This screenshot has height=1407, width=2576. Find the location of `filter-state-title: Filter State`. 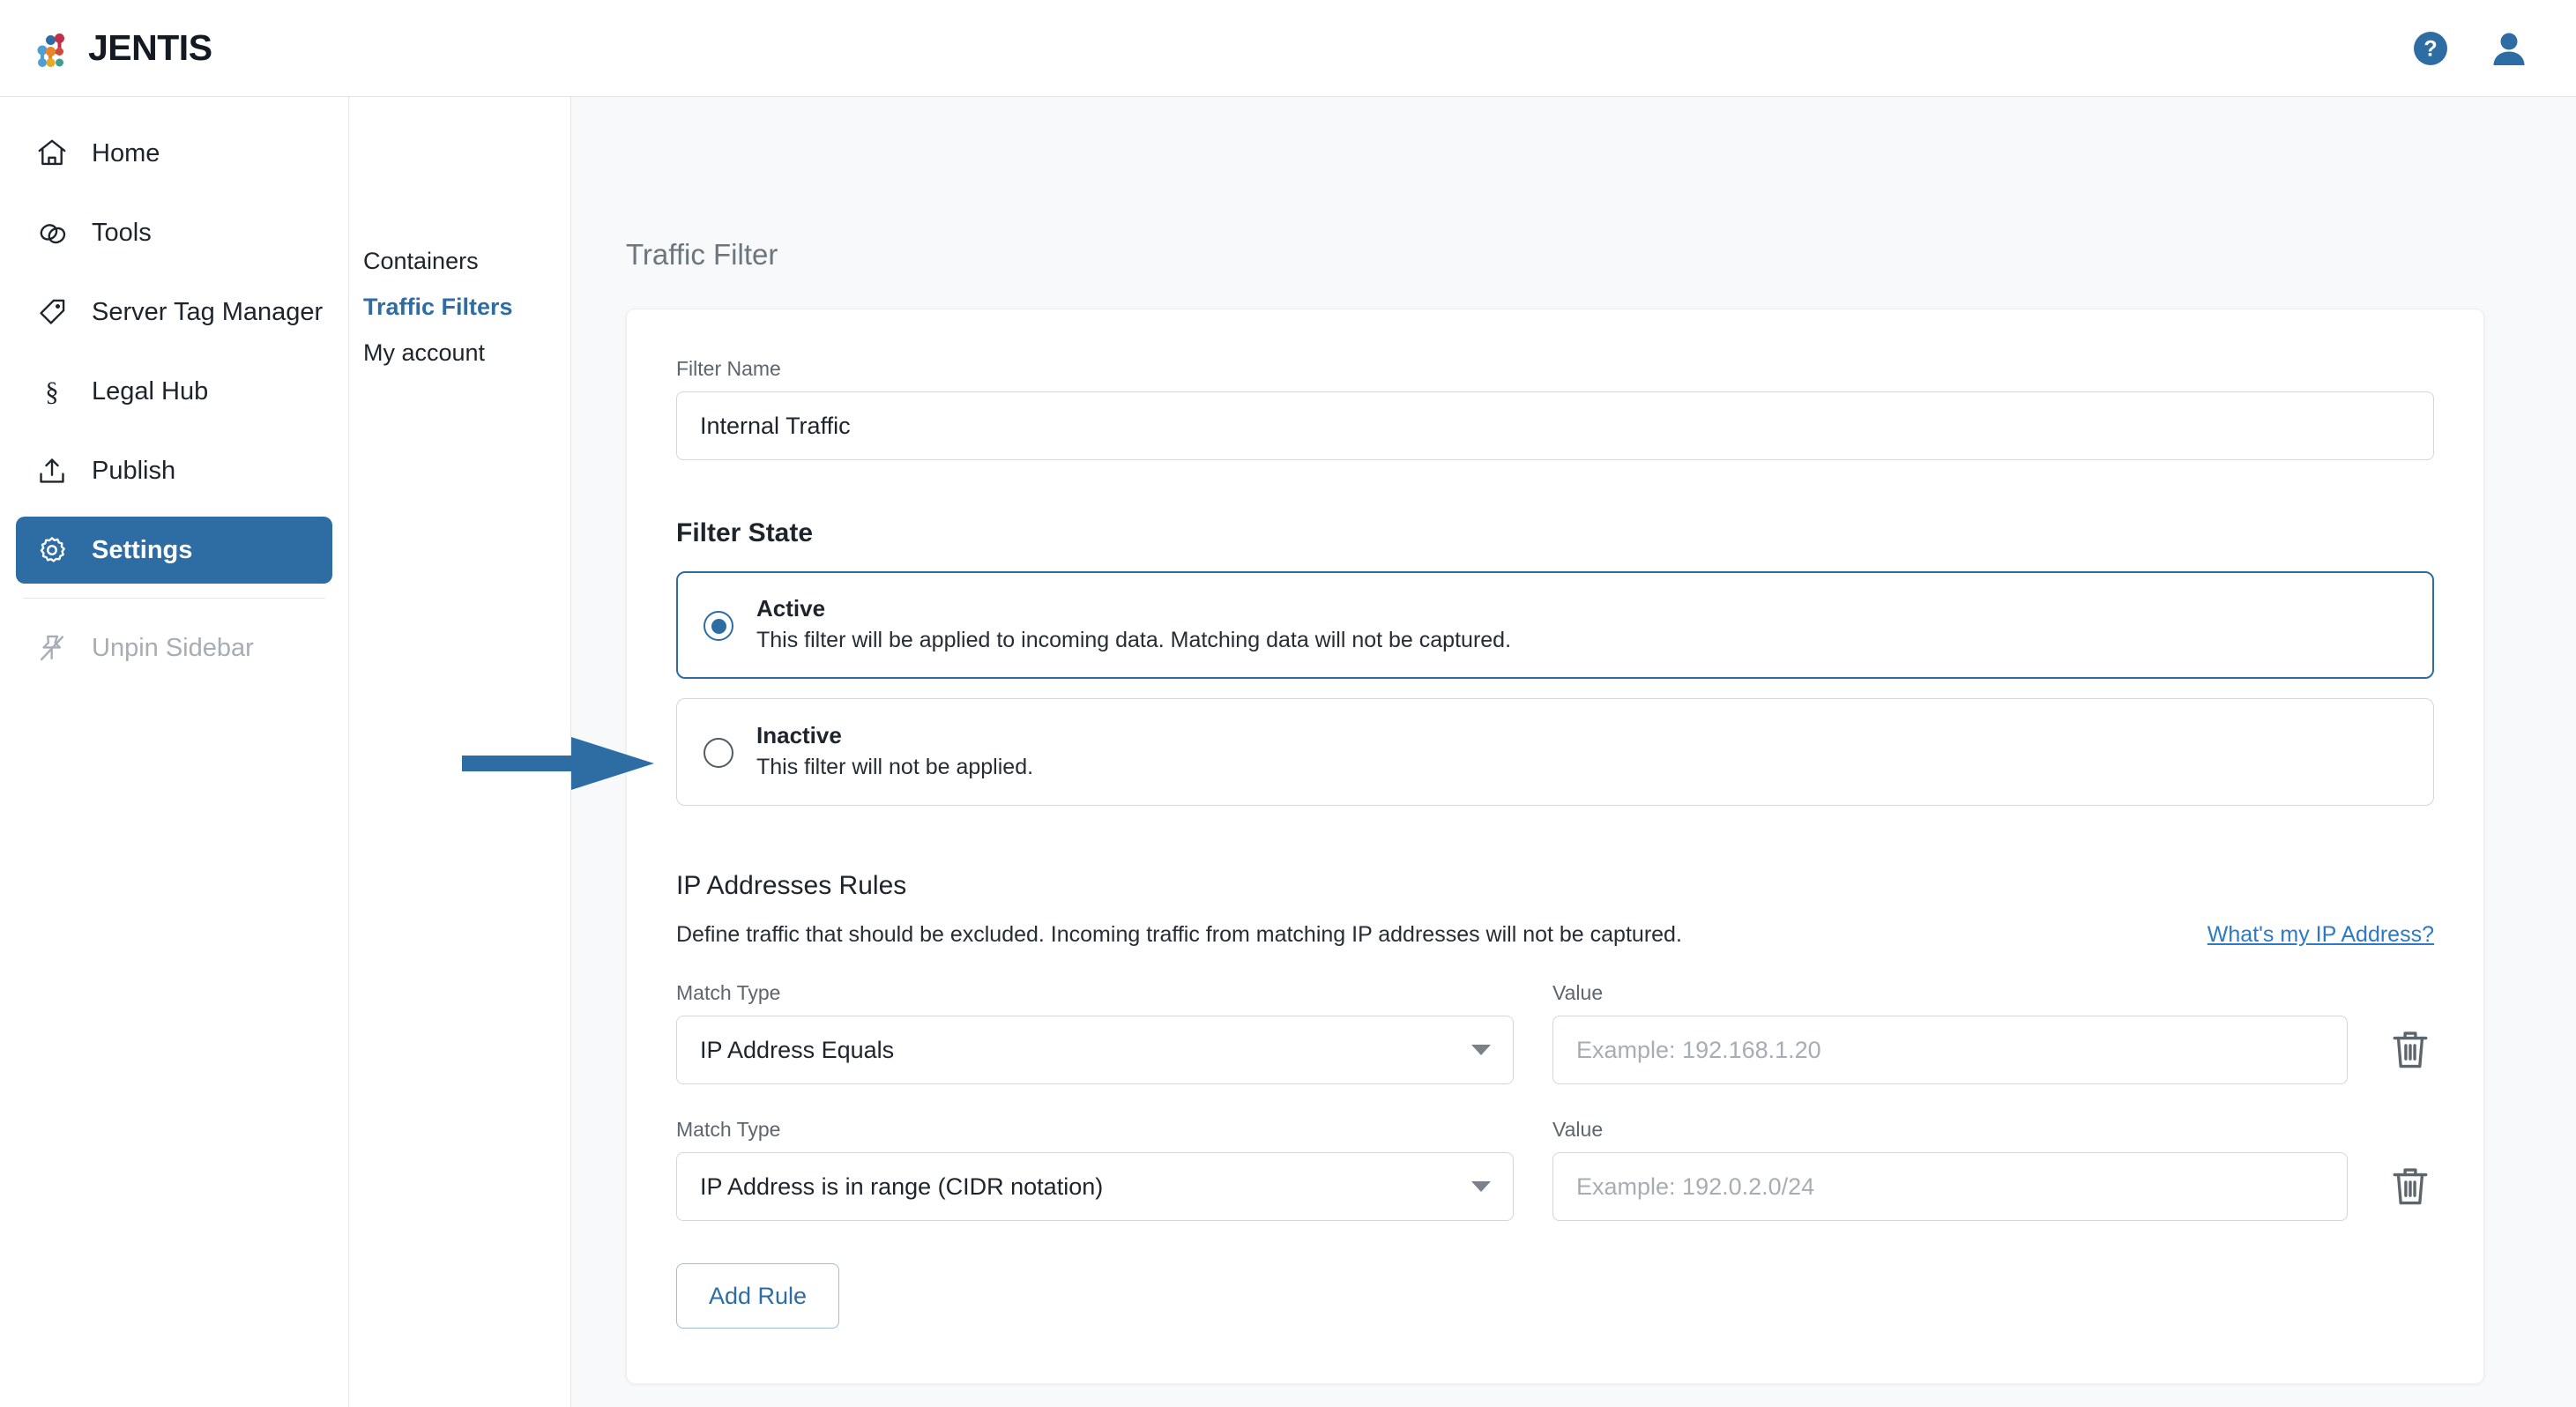

filter-state-title: Filter State is located at coordinates (745, 532).